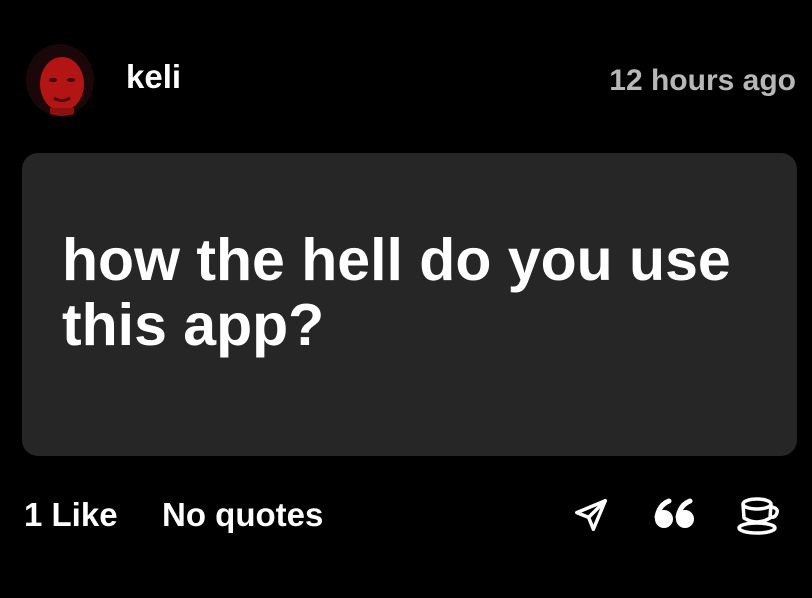 The image size is (812, 598). I want to click on coffee-button, so click(759, 515).